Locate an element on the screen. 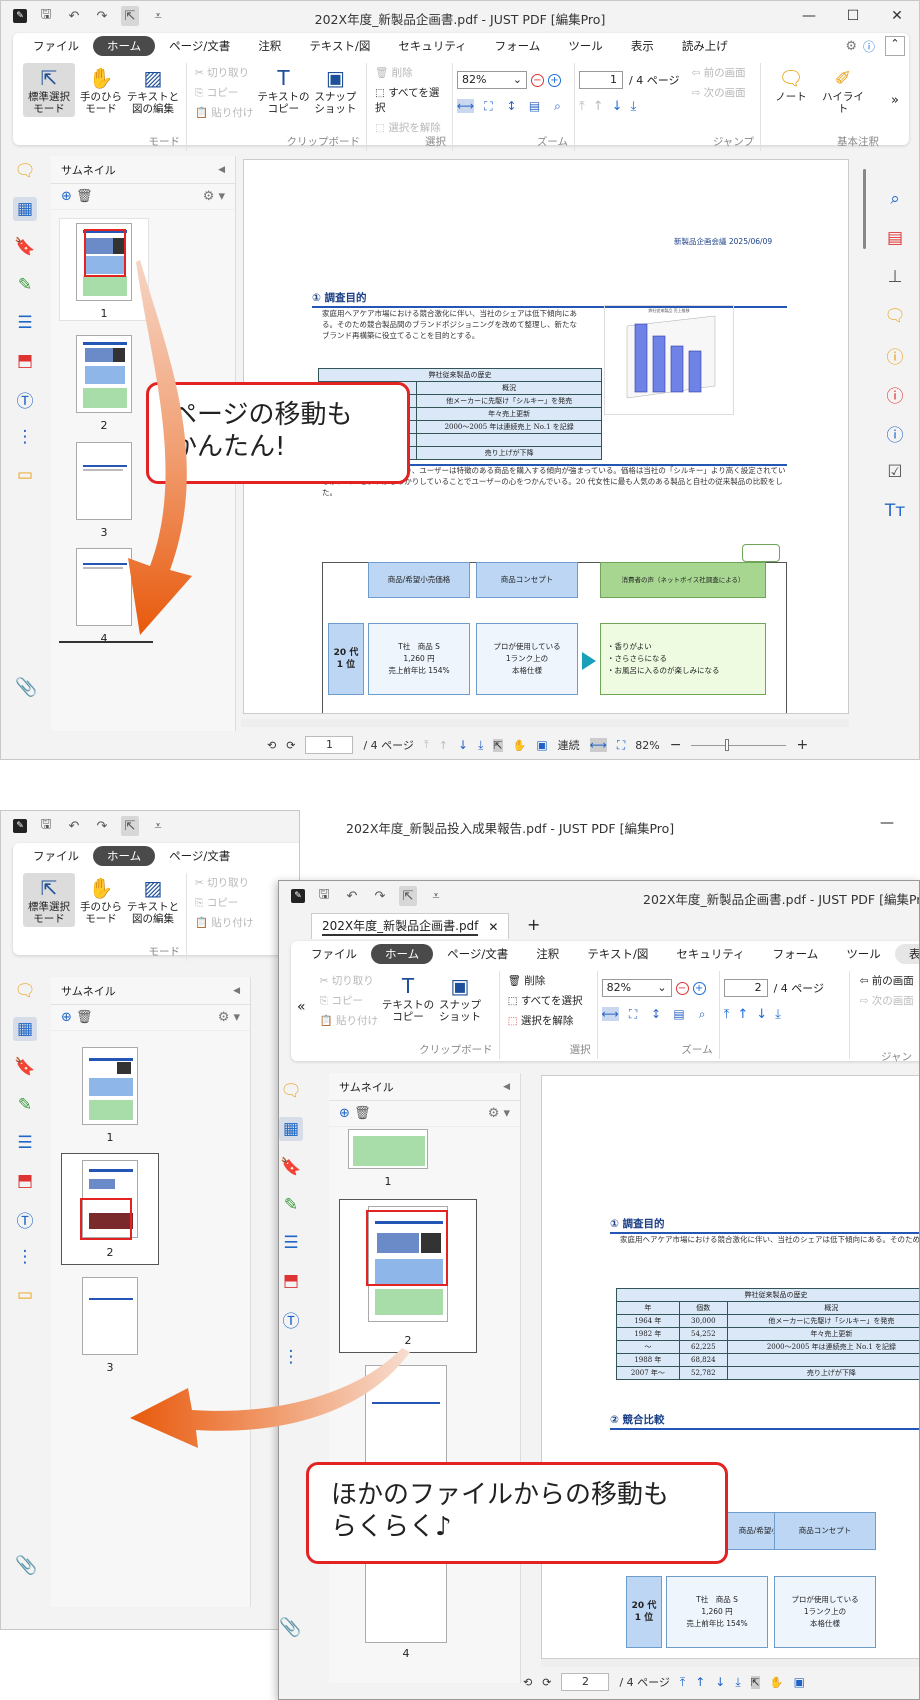 The width and height of the screenshot is (920, 1700). layers-icon: ☰ is located at coordinates (25, 1143).